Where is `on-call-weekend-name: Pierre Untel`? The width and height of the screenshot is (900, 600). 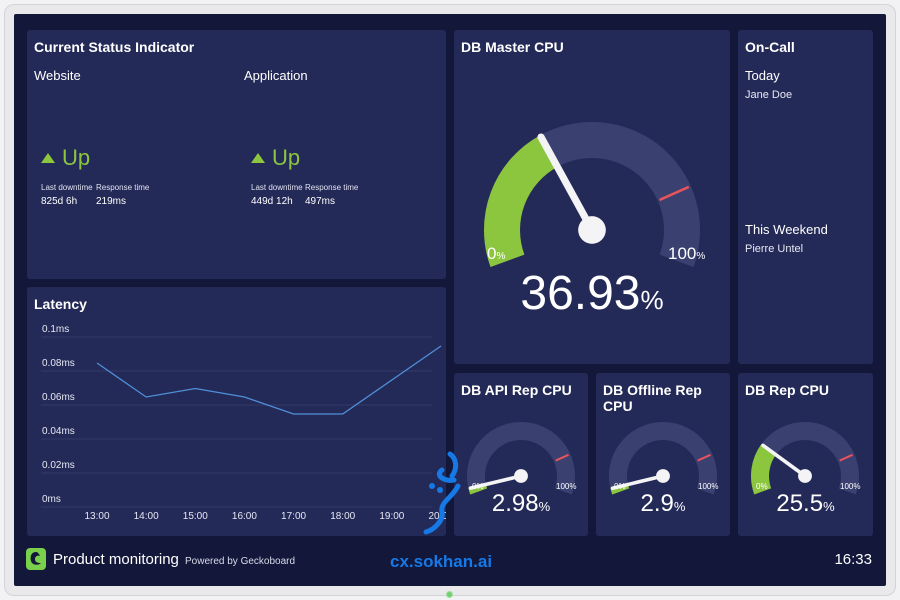
on-call-weekend-name: Pierre Untel is located at coordinates (774, 249).